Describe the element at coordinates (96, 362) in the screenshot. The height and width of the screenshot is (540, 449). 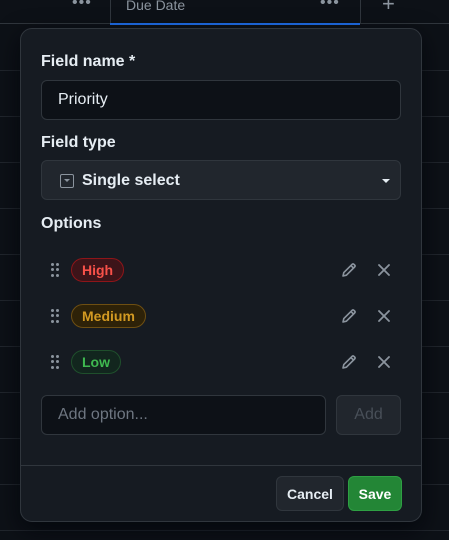
I see `option-label: Low` at that location.